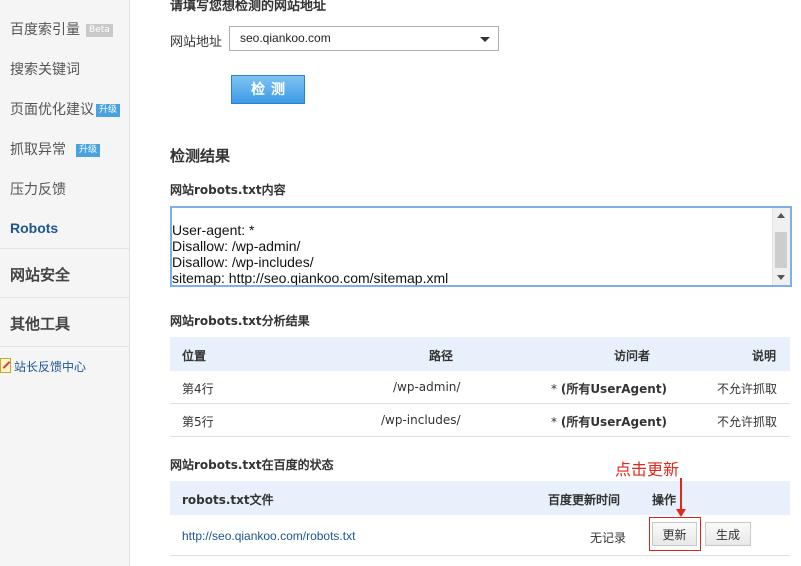 The height and width of the screenshot is (566, 801). Describe the element at coordinates (781, 250) in the screenshot. I see `scroll-thumb` at that location.